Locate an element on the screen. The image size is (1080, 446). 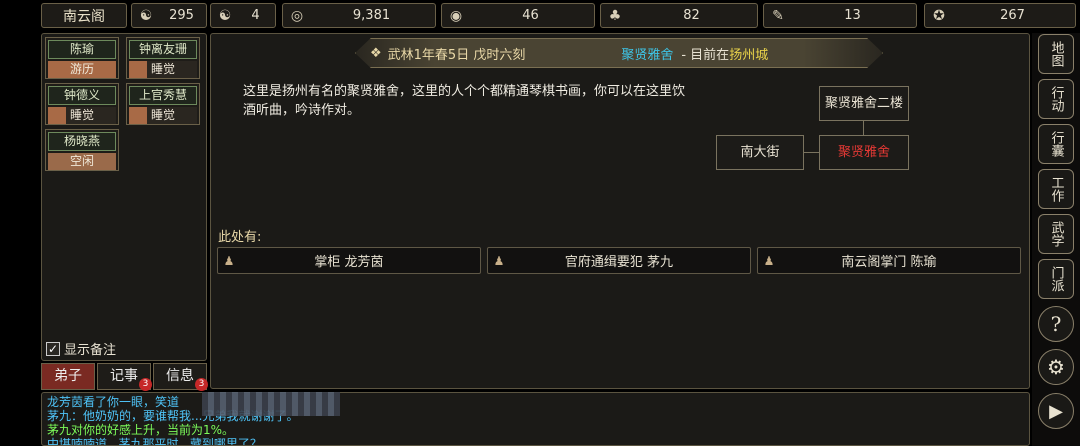
disciple-card: 钟离友珊 睡觉 is located at coordinates (163, 58).